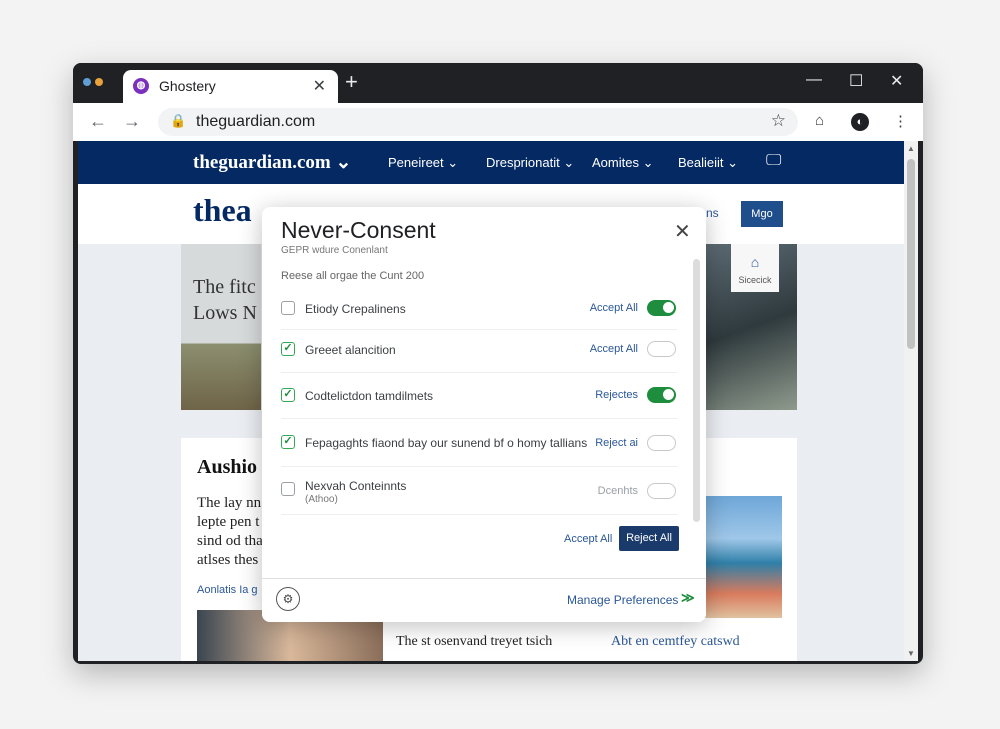 This screenshot has width=1000, height=729. I want to click on scroll-up-icon: ▲, so click(911, 148).